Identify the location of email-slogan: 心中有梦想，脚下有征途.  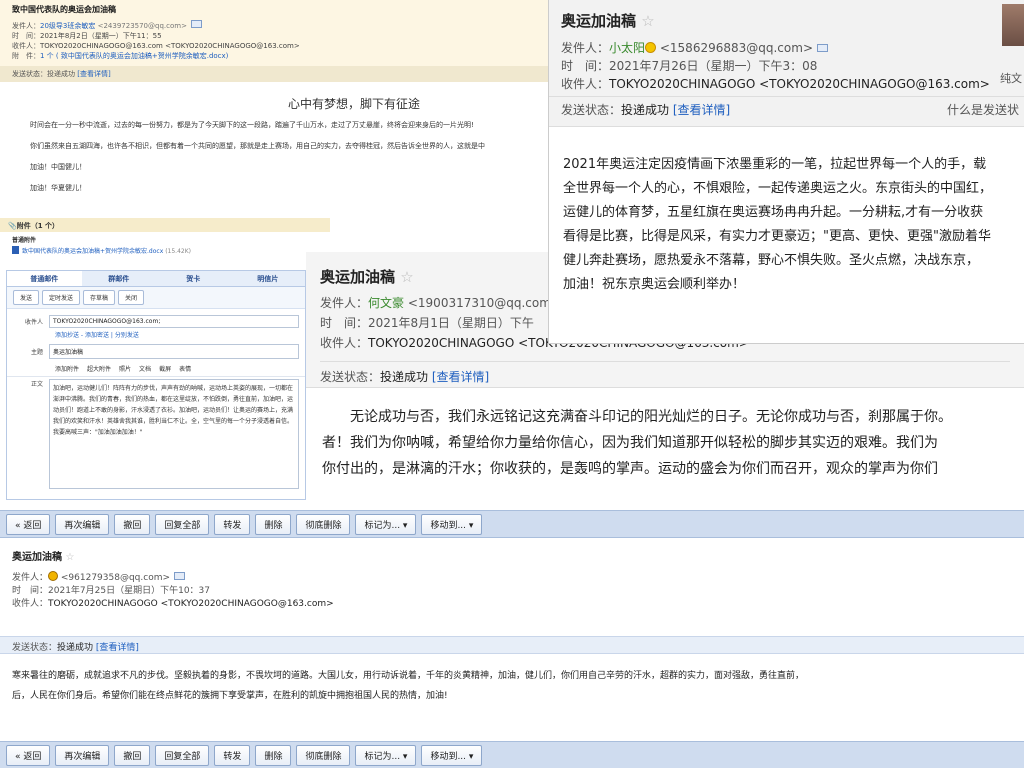
(353, 104).